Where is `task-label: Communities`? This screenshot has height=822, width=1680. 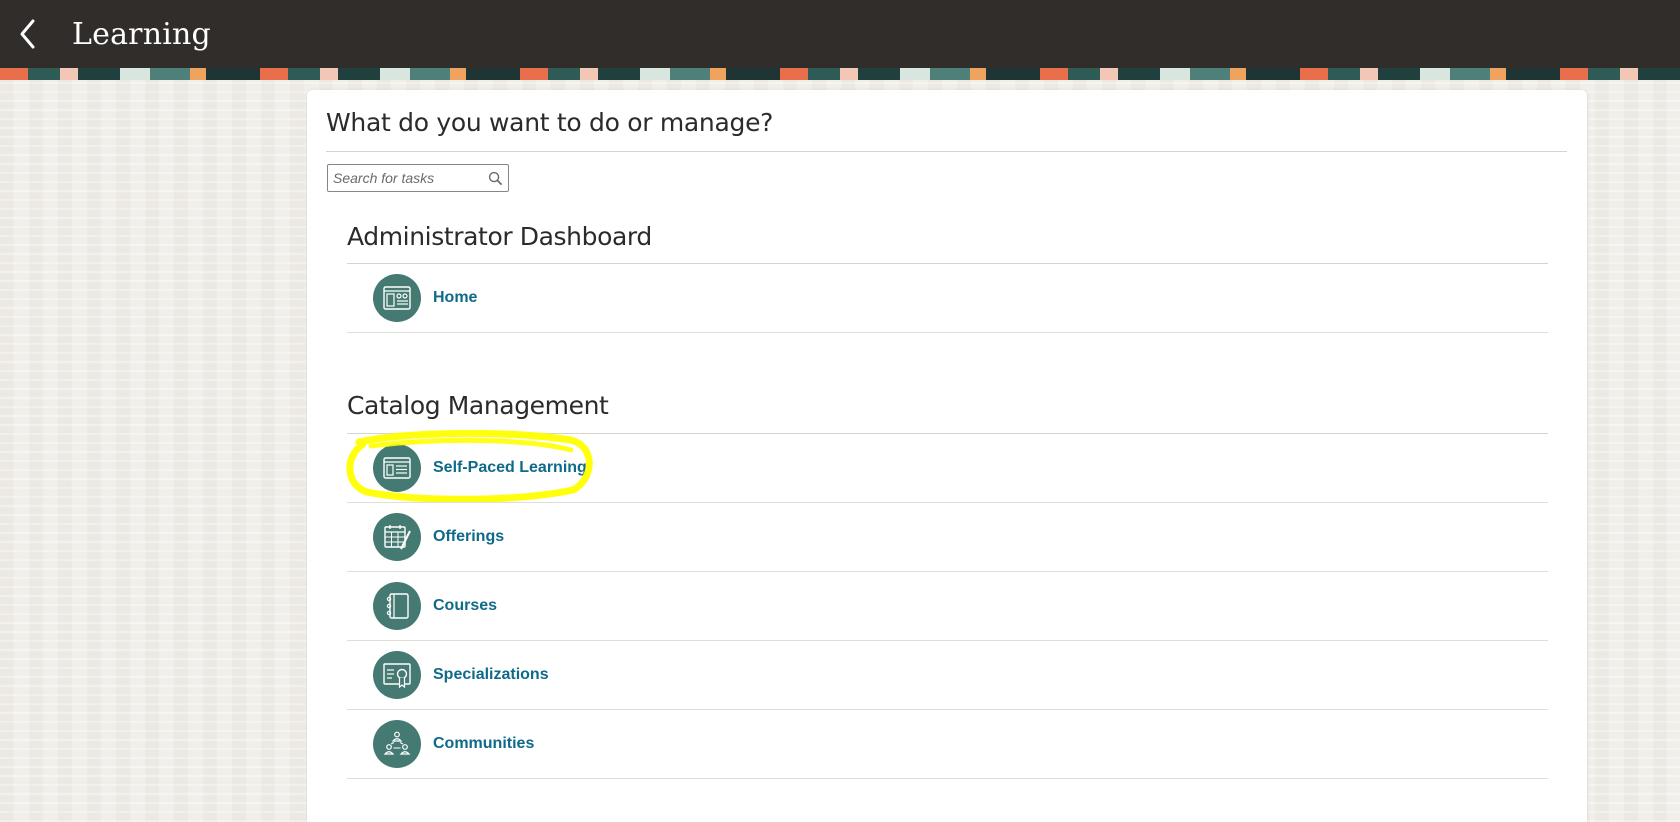
task-label: Communities is located at coordinates (484, 743).